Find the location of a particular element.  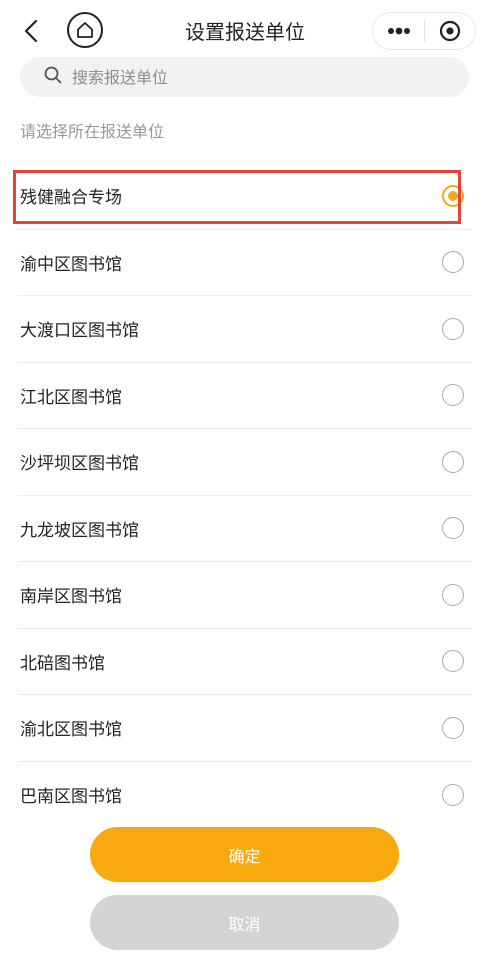

unit-label: 江北区图书馆 is located at coordinates (71, 397).